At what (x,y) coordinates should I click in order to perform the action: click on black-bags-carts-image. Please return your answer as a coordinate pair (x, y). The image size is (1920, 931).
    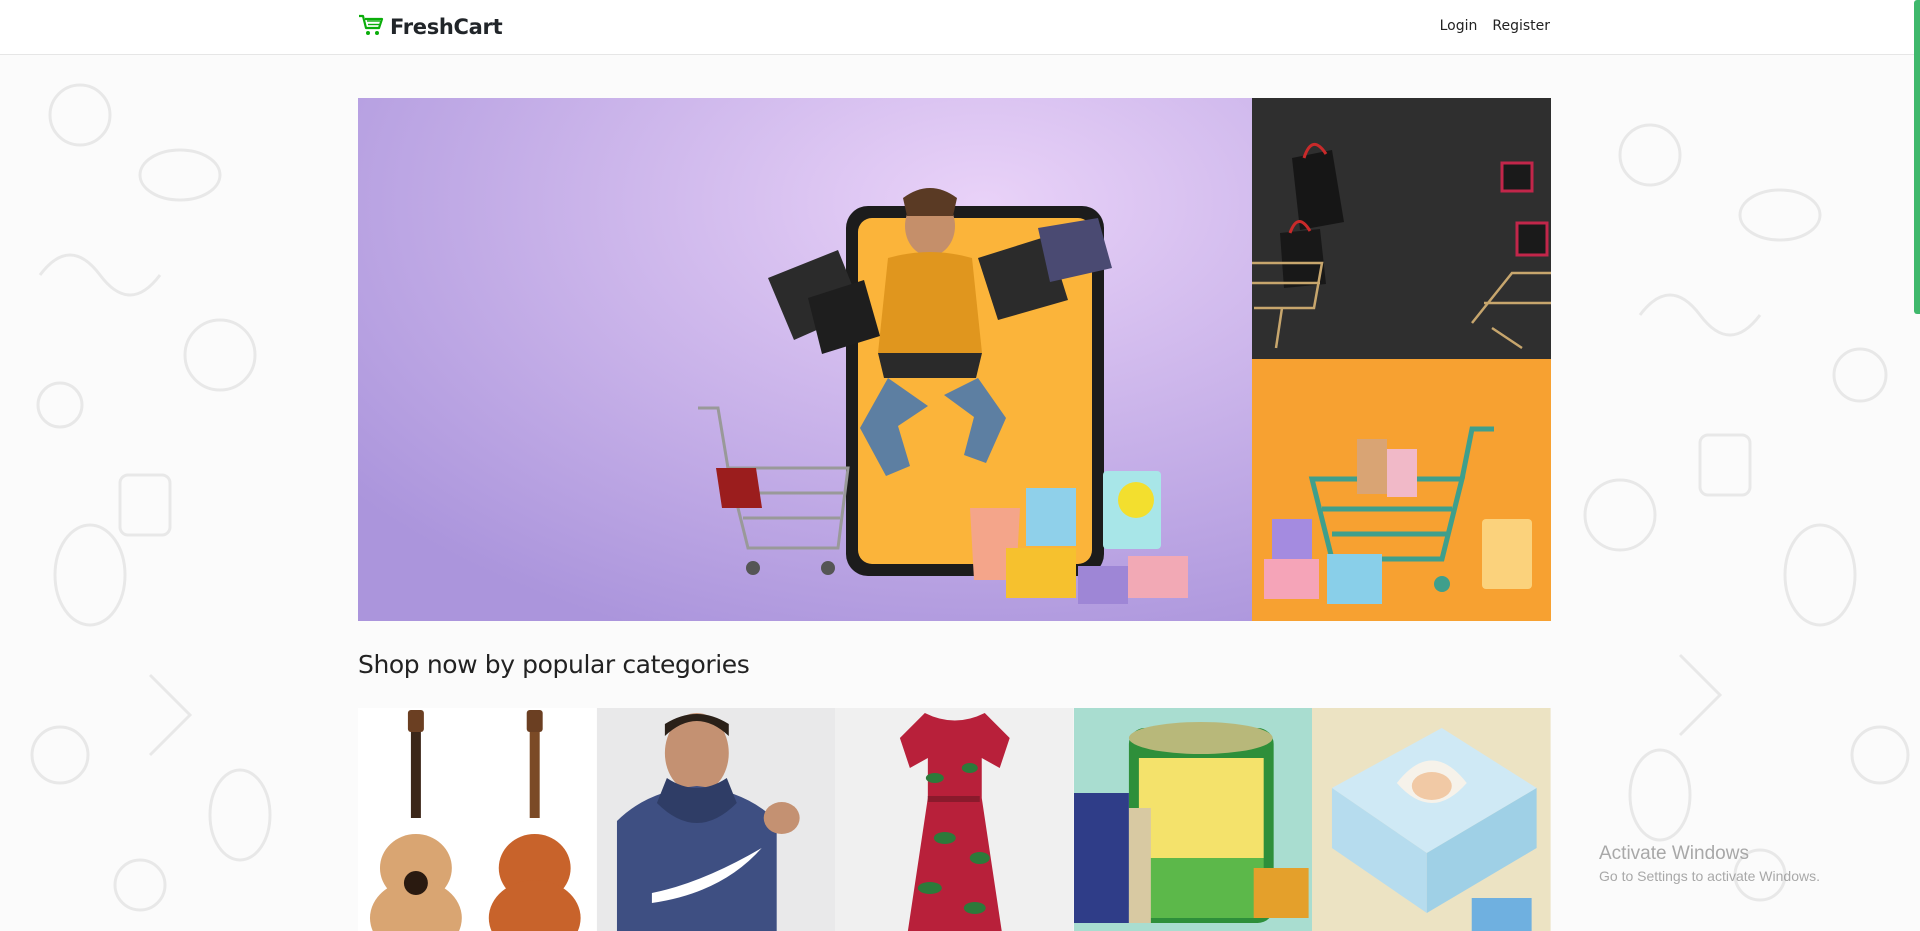
    Looking at the image, I should click on (1401, 228).